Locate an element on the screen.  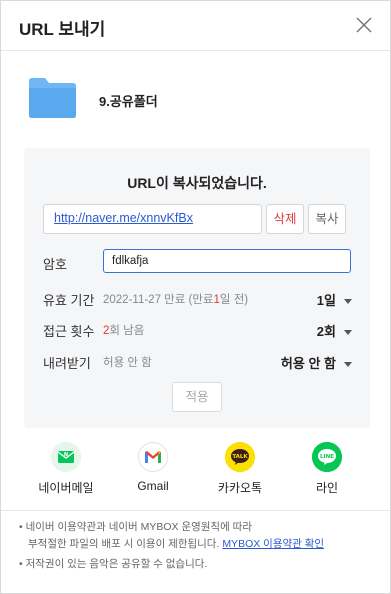
download-label: 내려받기 is located at coordinates (67, 363).